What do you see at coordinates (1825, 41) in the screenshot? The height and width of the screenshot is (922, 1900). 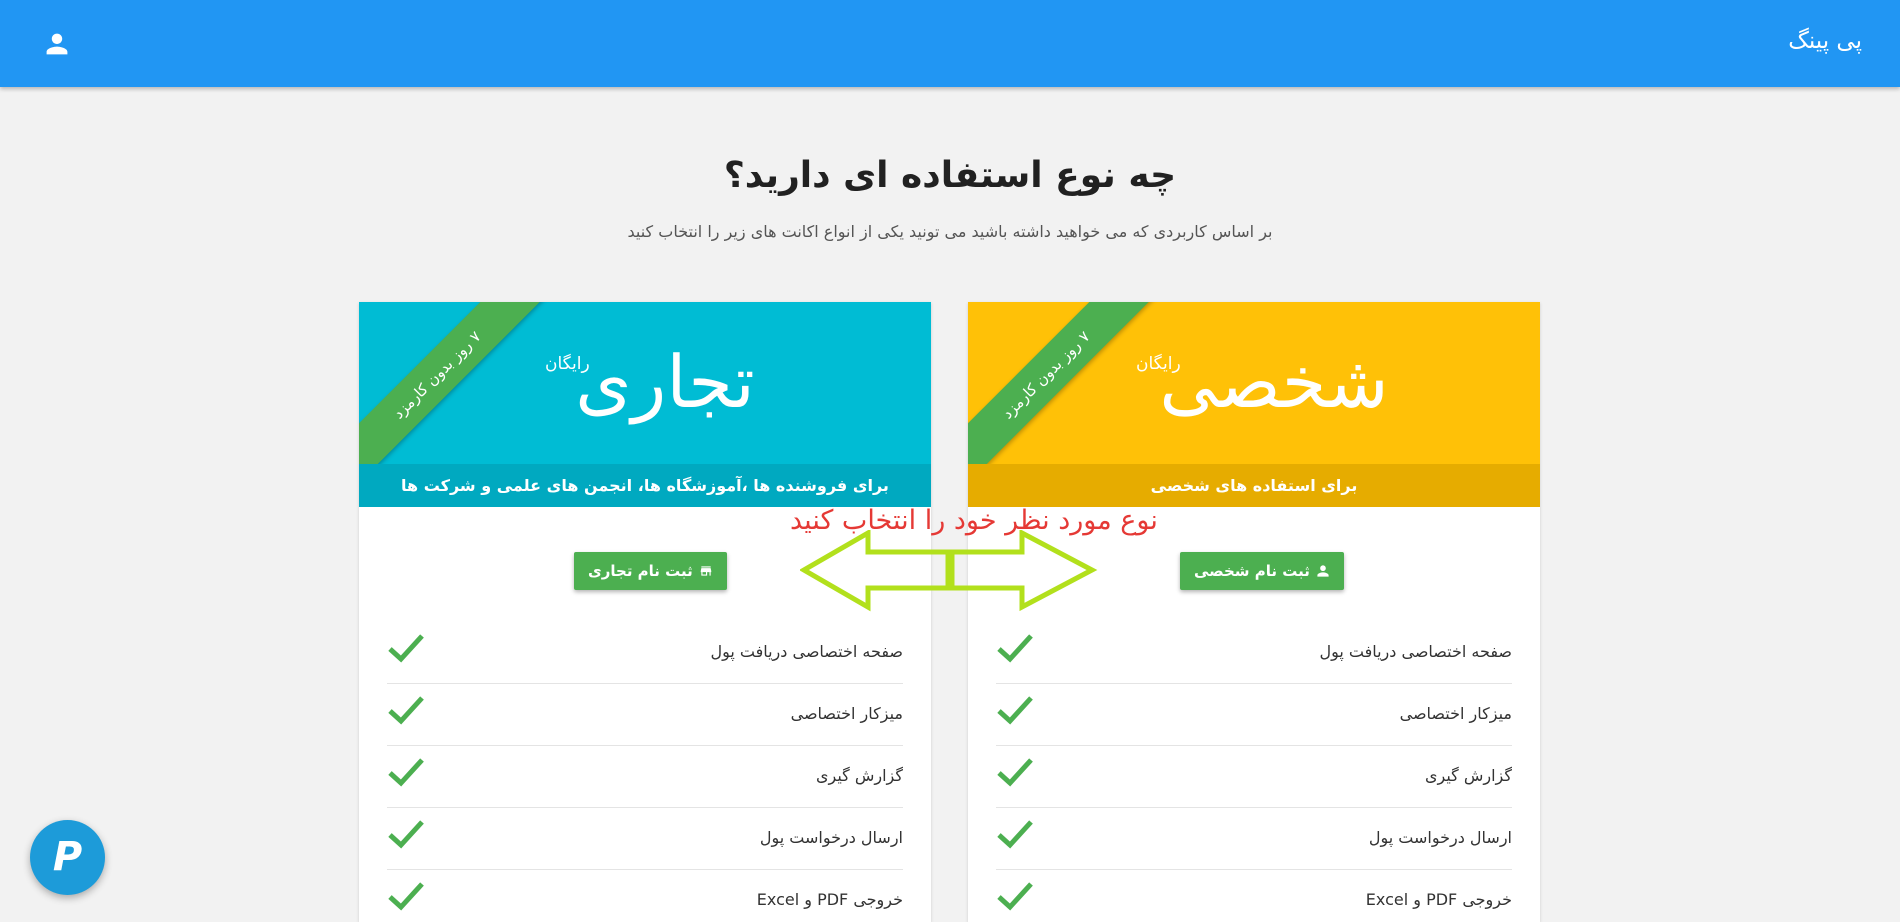 I see `brand-title: پی پینگ` at bounding box center [1825, 41].